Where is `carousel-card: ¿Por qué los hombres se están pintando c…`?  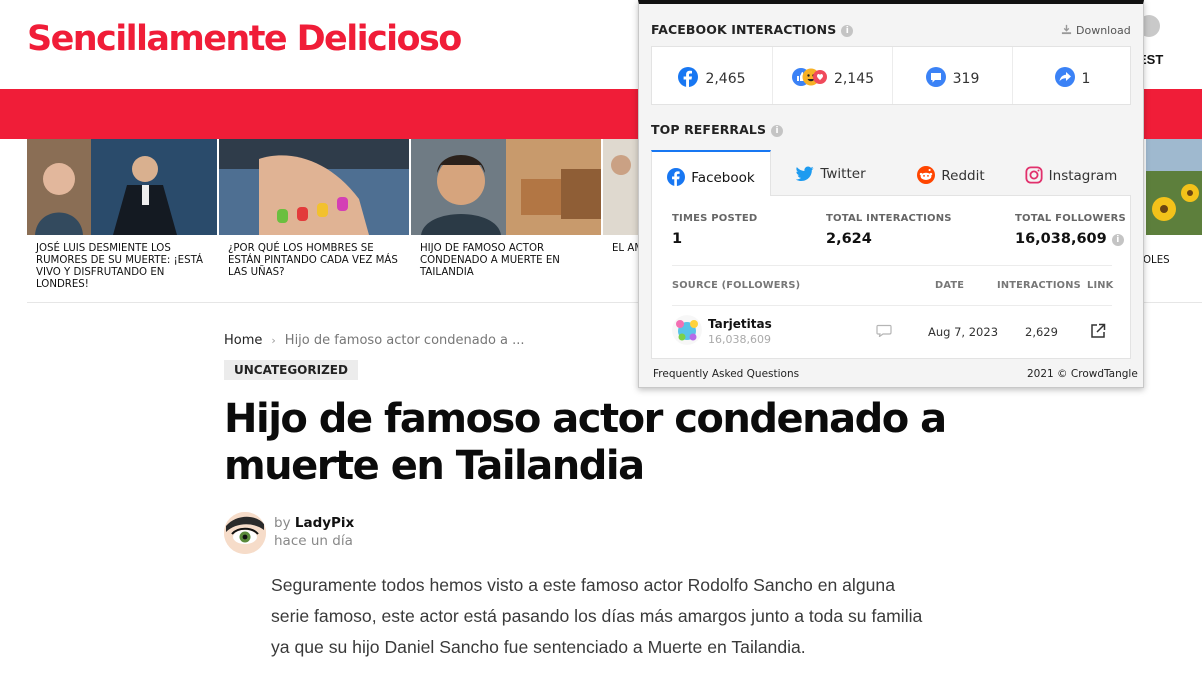
carousel-card: ¿Por qué los hombres se están pintando c… is located at coordinates (314, 209).